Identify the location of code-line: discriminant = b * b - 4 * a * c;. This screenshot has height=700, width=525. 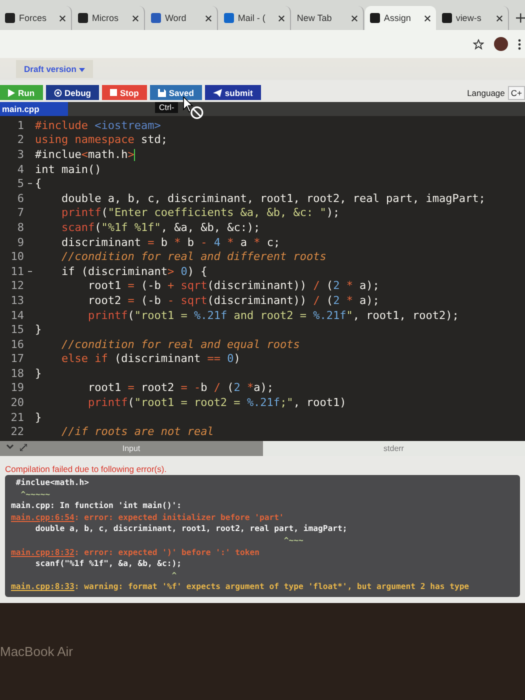
(170, 242).